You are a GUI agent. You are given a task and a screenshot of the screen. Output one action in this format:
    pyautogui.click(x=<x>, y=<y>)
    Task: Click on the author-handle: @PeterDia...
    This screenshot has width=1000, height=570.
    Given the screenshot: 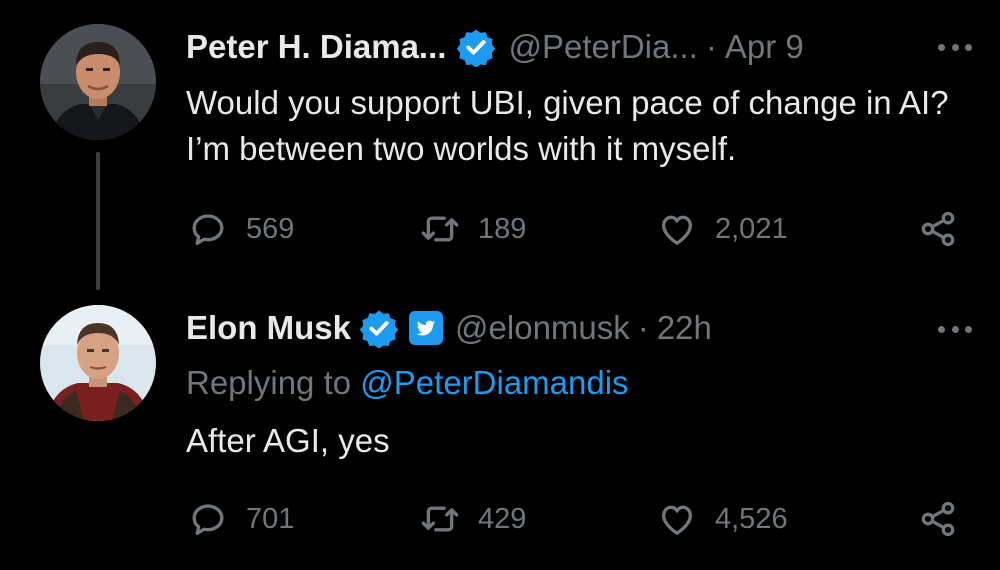 What is the action you would take?
    pyautogui.click(x=602, y=47)
    